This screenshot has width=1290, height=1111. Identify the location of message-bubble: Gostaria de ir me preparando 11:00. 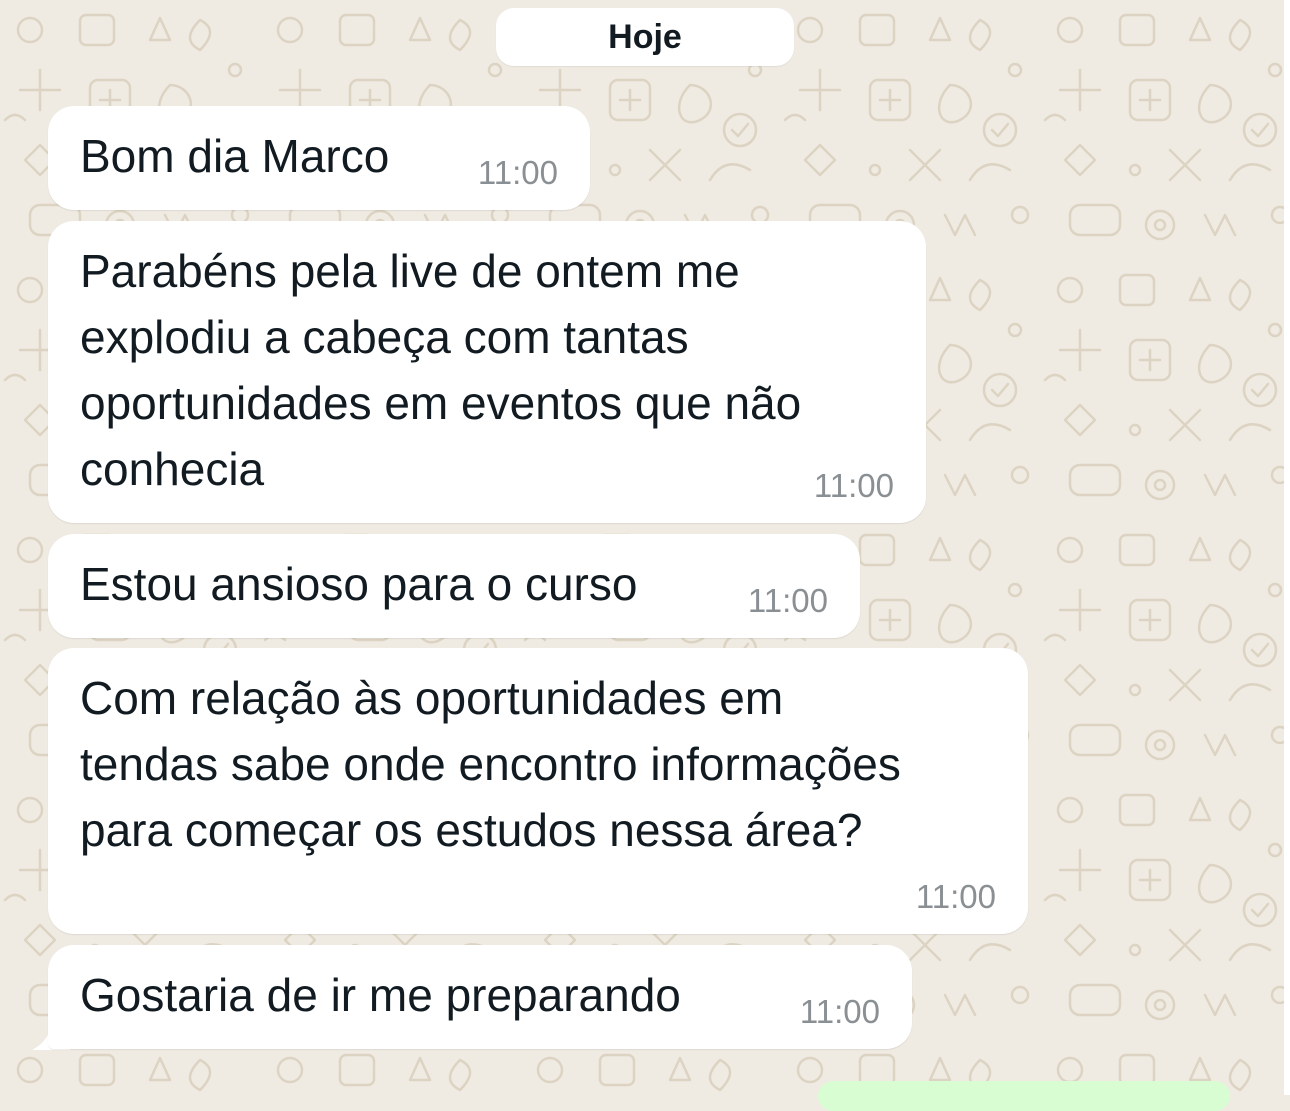
(480, 997).